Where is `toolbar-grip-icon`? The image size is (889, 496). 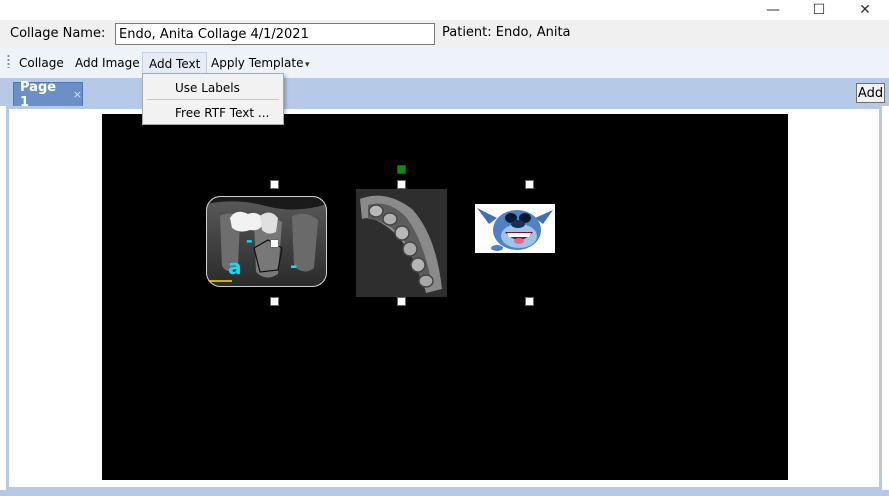
toolbar-grip-icon is located at coordinates (8, 61).